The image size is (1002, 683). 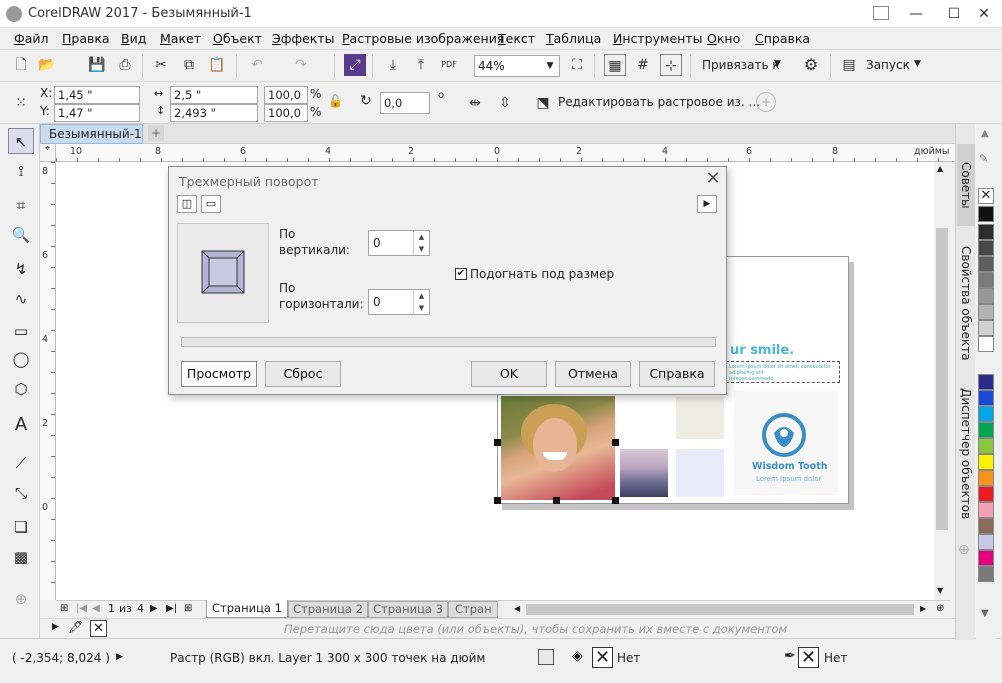 I want to click on import-icon: ⤓, so click(x=393, y=65).